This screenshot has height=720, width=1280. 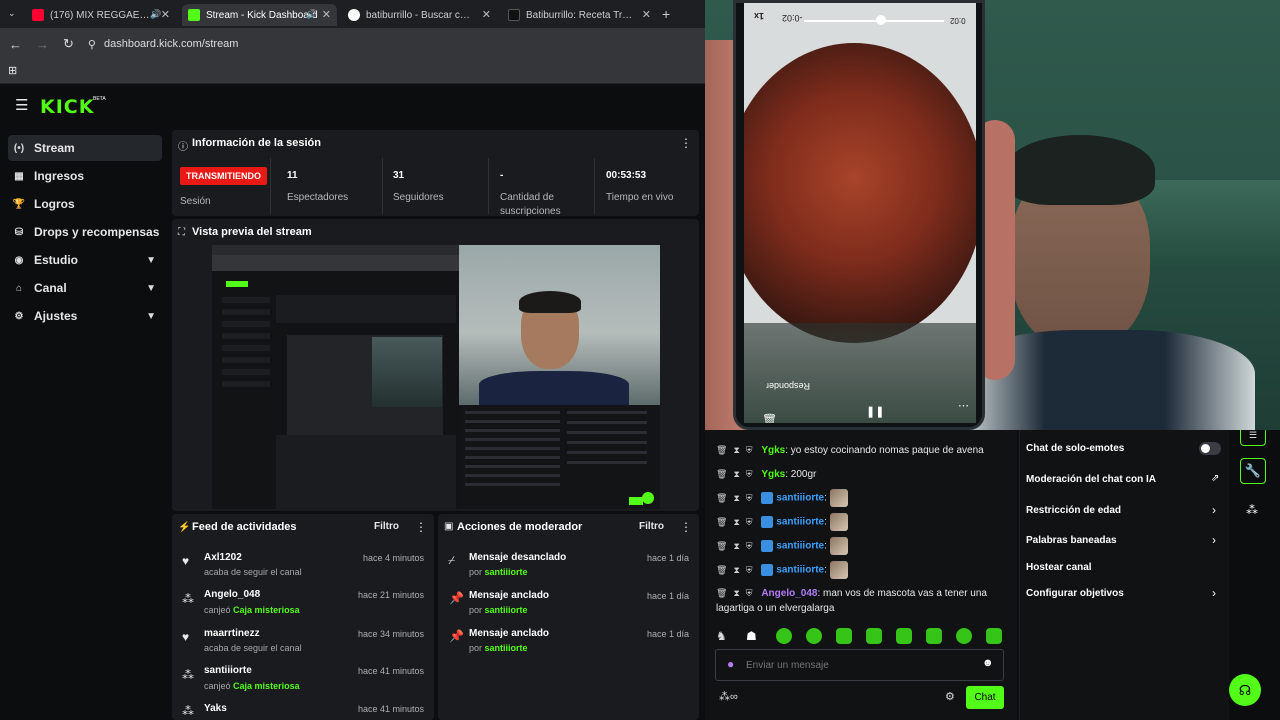 I want to click on tab-youtube: (176) MIX REGGAETON 2024 🔊 ✕, so click(x=101, y=15).